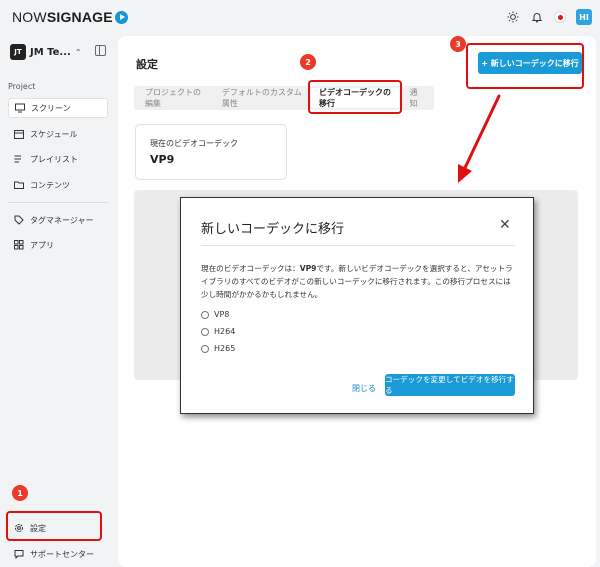 Image resolution: width=600 pixels, height=567 pixels. I want to click on step-badge-3: 3, so click(458, 44).